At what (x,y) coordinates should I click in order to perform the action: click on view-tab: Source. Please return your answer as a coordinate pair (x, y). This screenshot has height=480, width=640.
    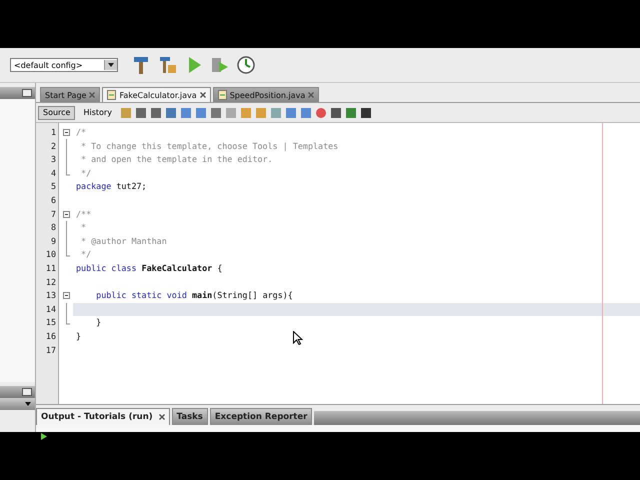
    Looking at the image, I should click on (57, 113).